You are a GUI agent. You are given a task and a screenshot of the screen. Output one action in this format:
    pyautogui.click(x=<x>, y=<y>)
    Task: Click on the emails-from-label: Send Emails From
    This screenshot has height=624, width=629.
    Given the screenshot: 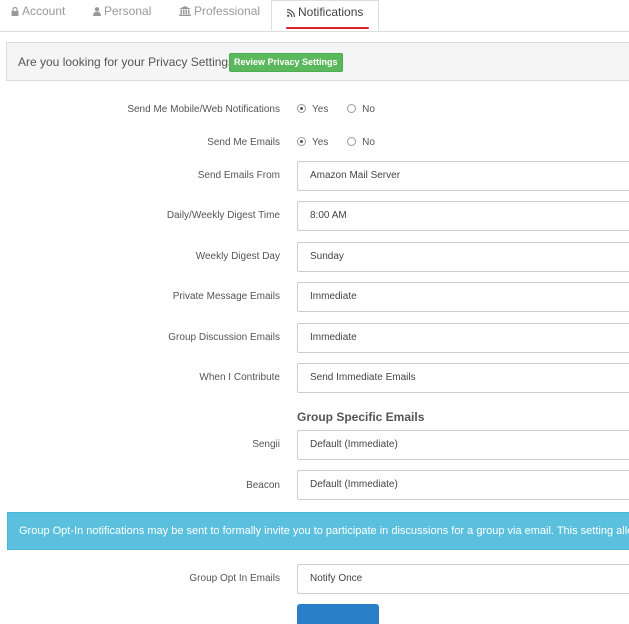 What is the action you would take?
    pyautogui.click(x=238, y=175)
    